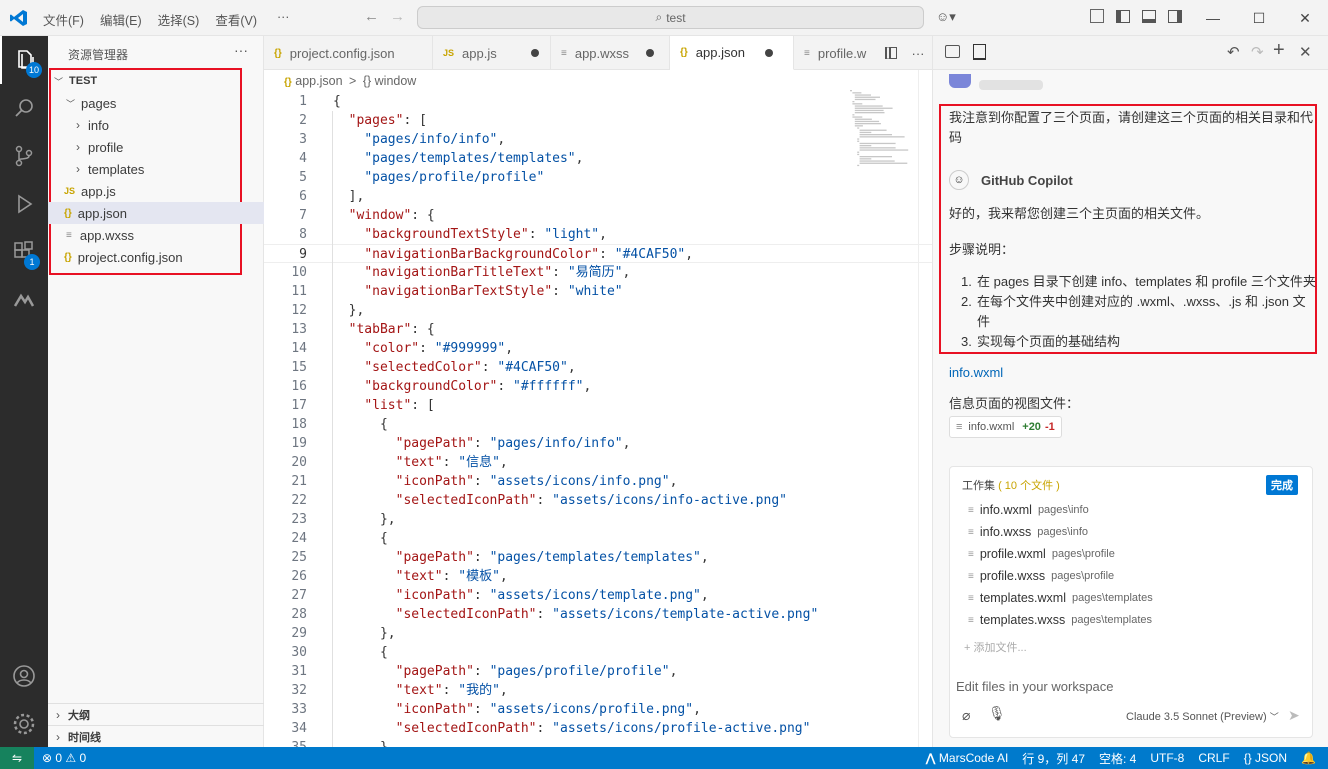 Image resolution: width=1328 pixels, height=769 pixels. Describe the element at coordinates (24, 108) in the screenshot. I see `search-activity-icon` at that location.